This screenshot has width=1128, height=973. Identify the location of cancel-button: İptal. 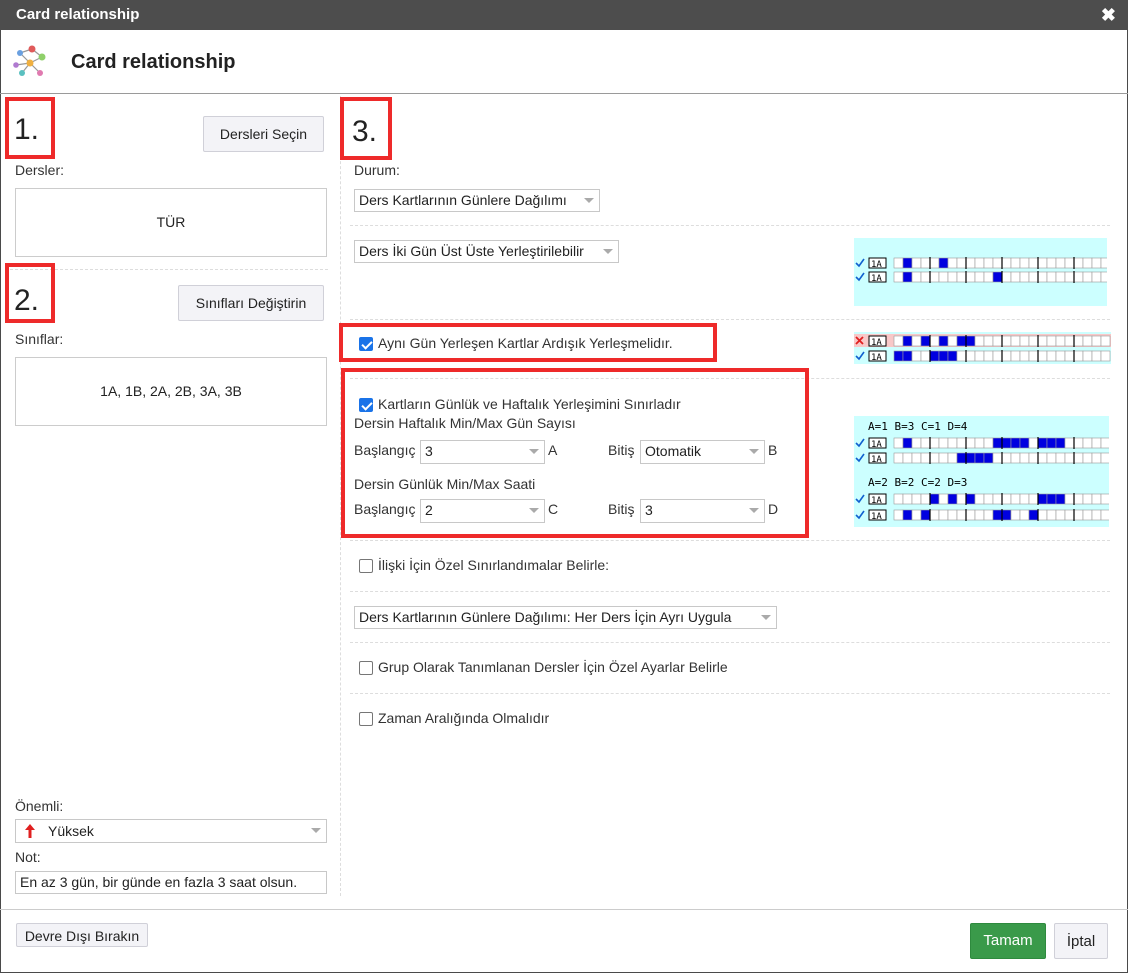
(1081, 941).